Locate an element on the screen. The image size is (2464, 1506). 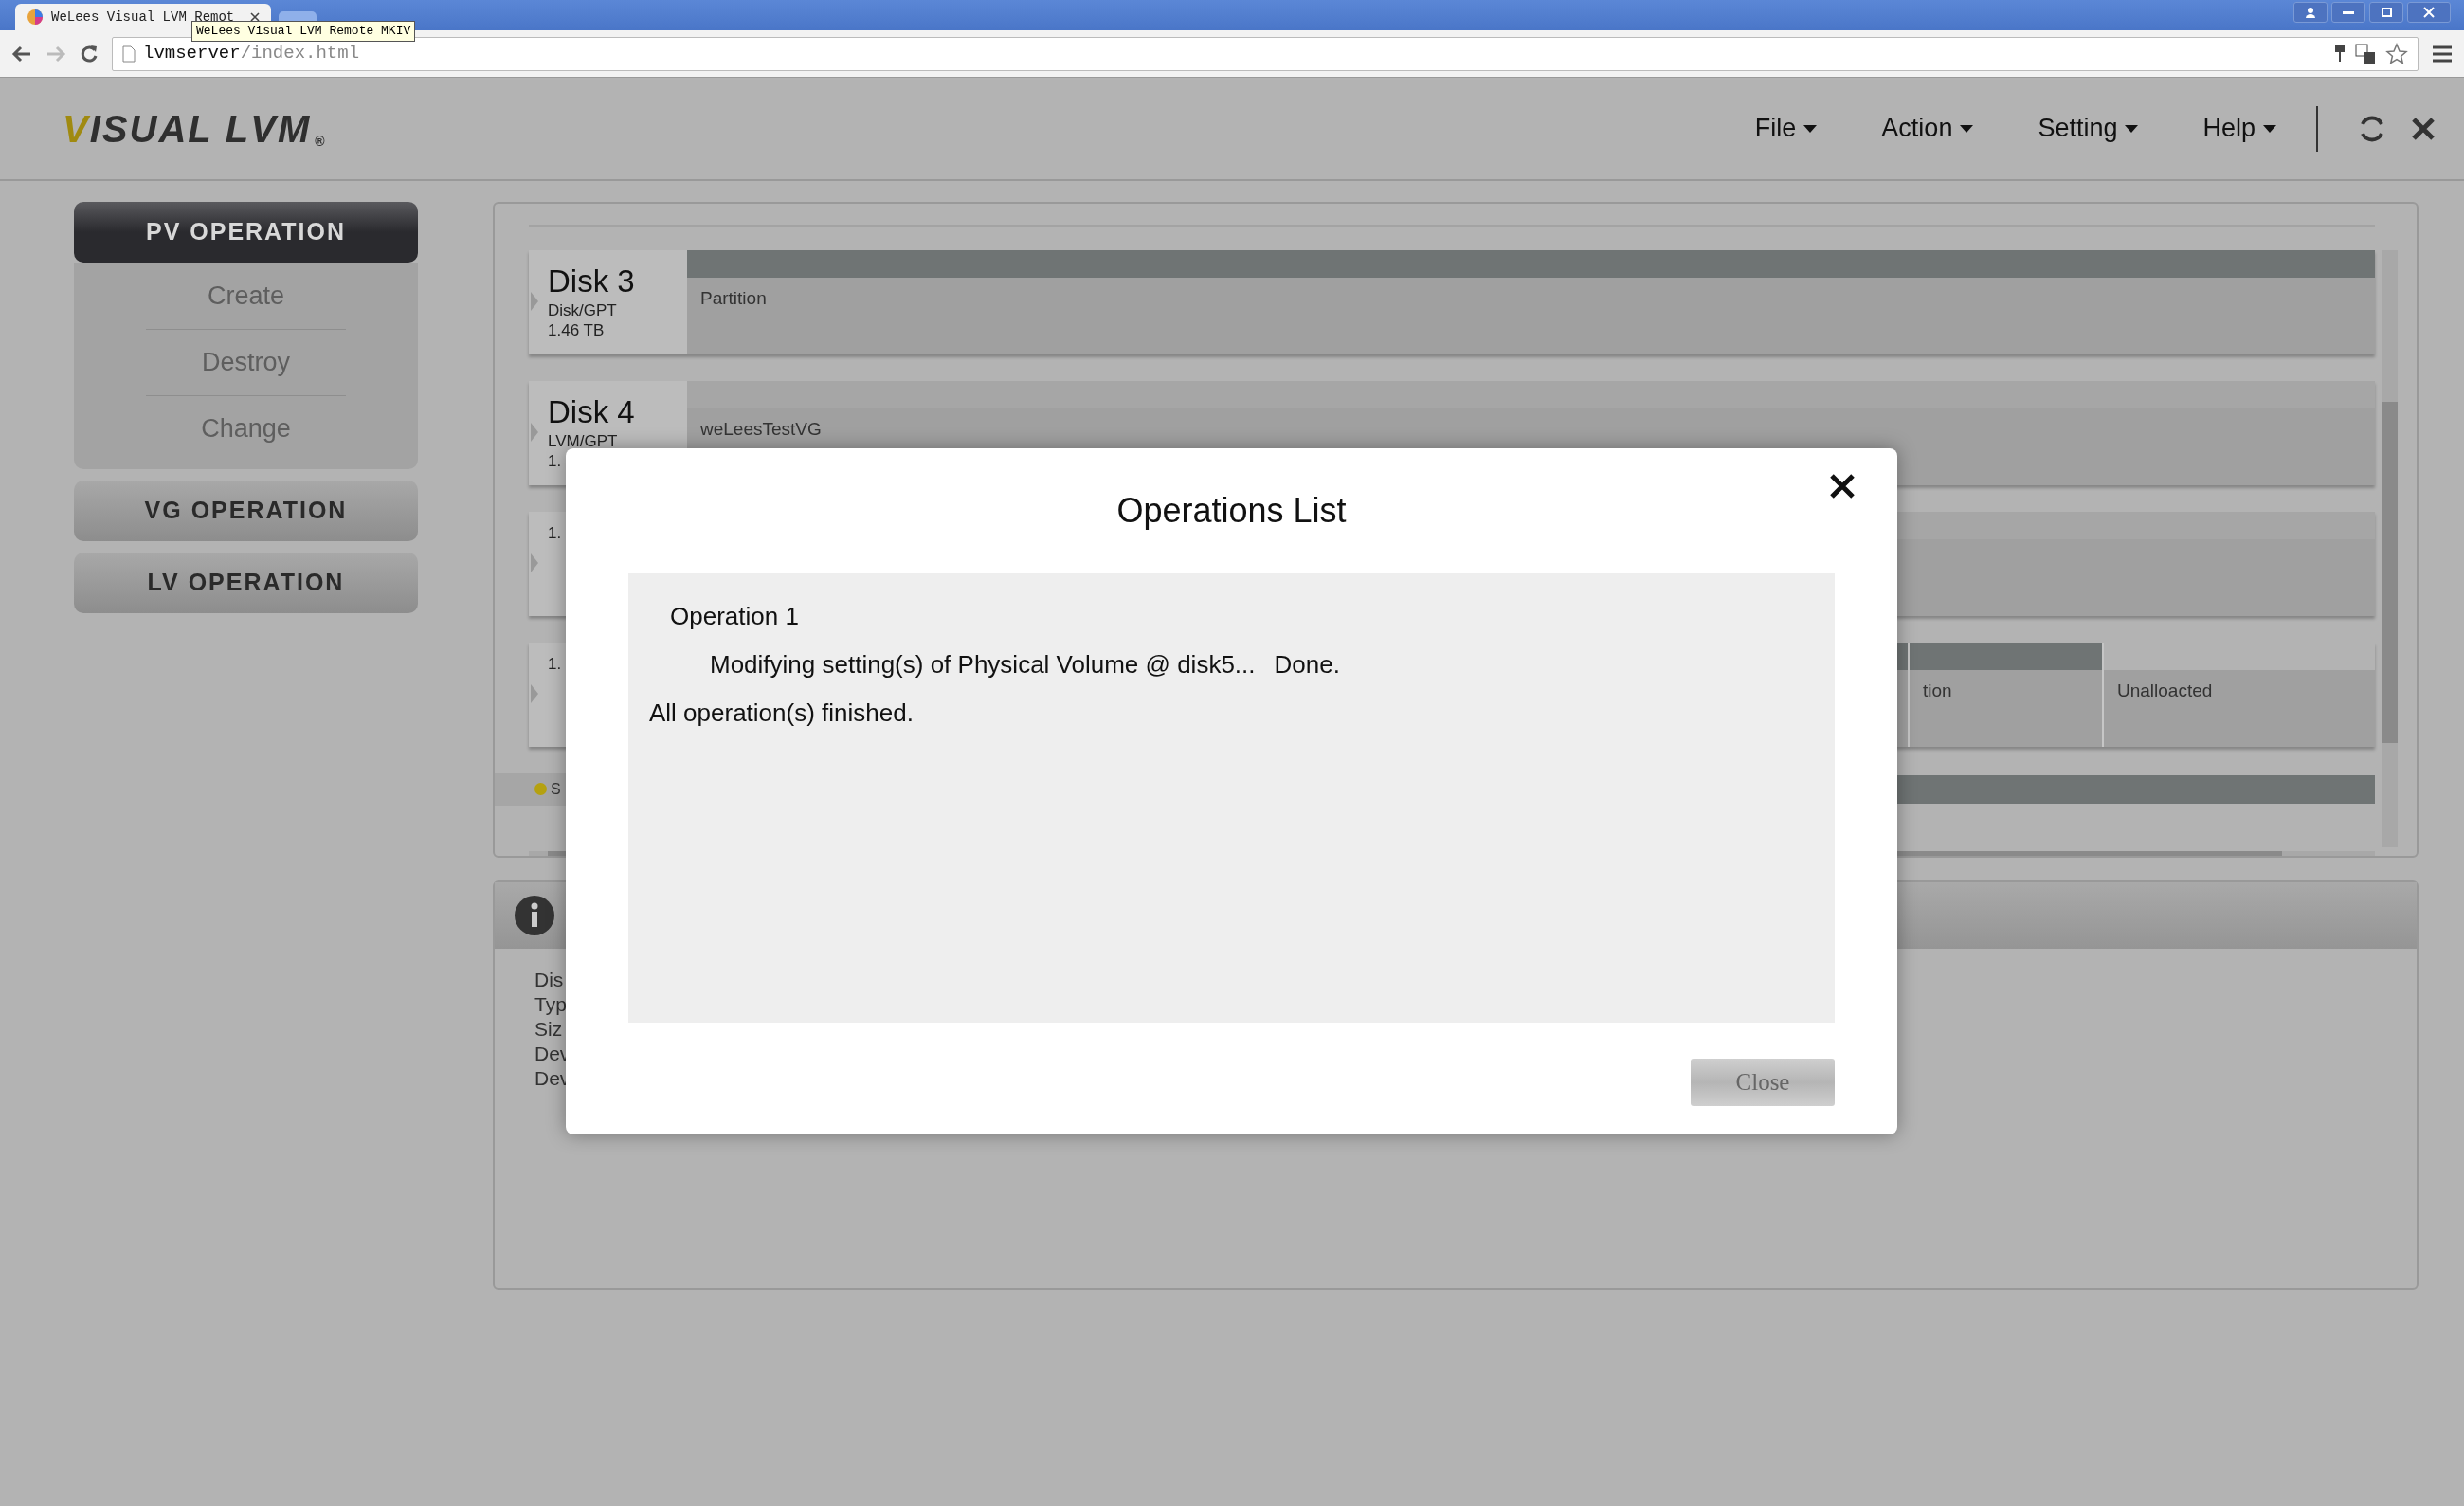
tooltip: WeLees Visual LVM Remote MKIV is located at coordinates (304, 31).